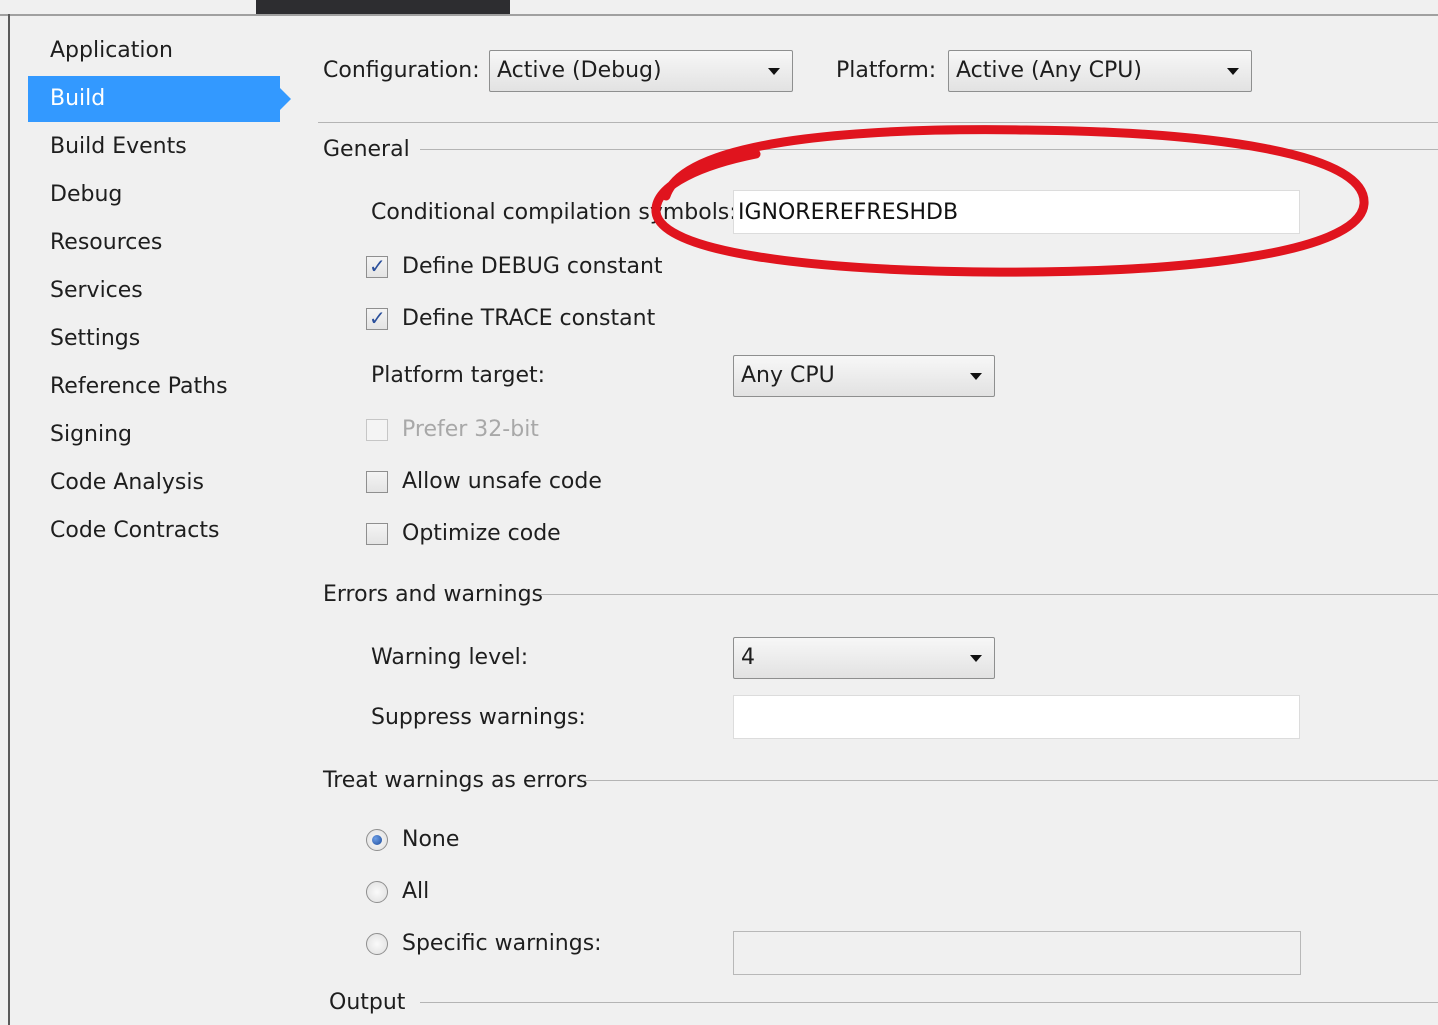  What do you see at coordinates (377, 944) in the screenshot?
I see `treat-specific-radio` at bounding box center [377, 944].